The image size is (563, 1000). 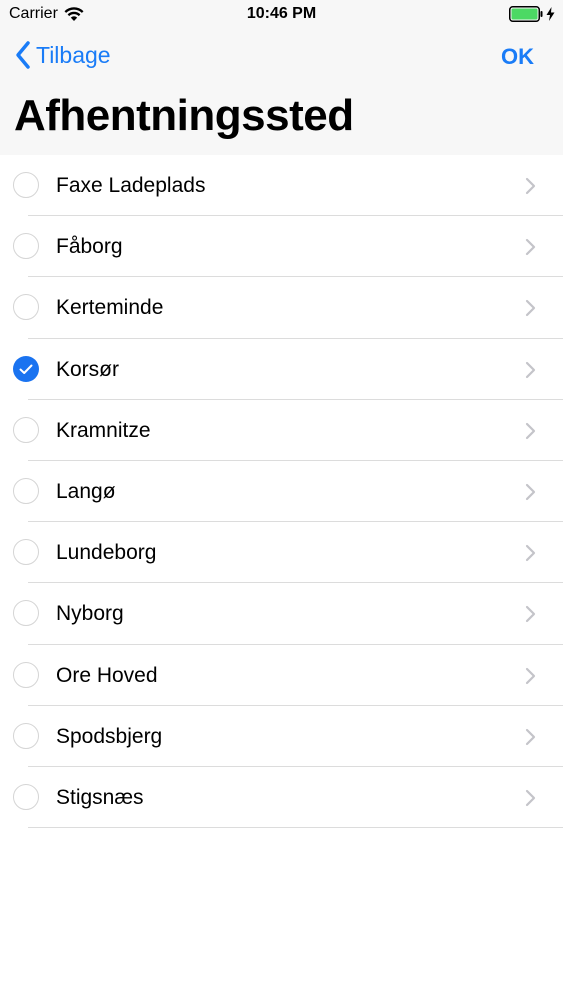 I want to click on list-item: Nyborg, so click(x=281, y=614).